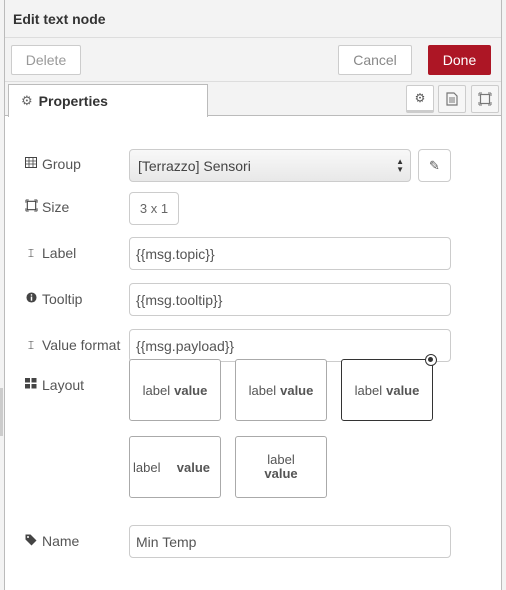 The height and width of the screenshot is (590, 506). I want to click on document-icon, so click(452, 99).